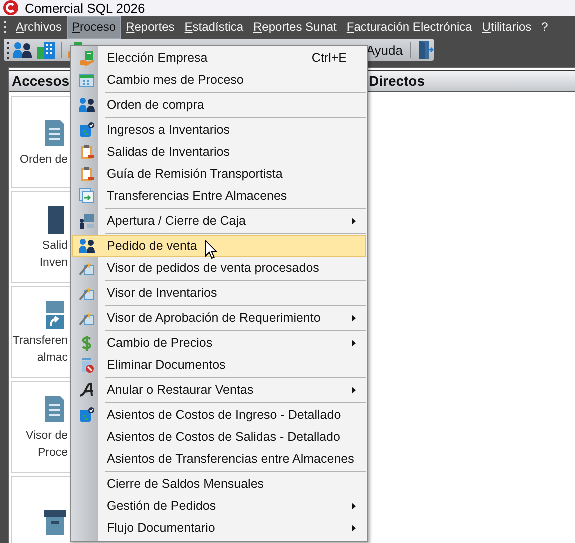 The height and width of the screenshot is (543, 575). What do you see at coordinates (219, 528) in the screenshot?
I see `menu-item: Flujo Documentario` at bounding box center [219, 528].